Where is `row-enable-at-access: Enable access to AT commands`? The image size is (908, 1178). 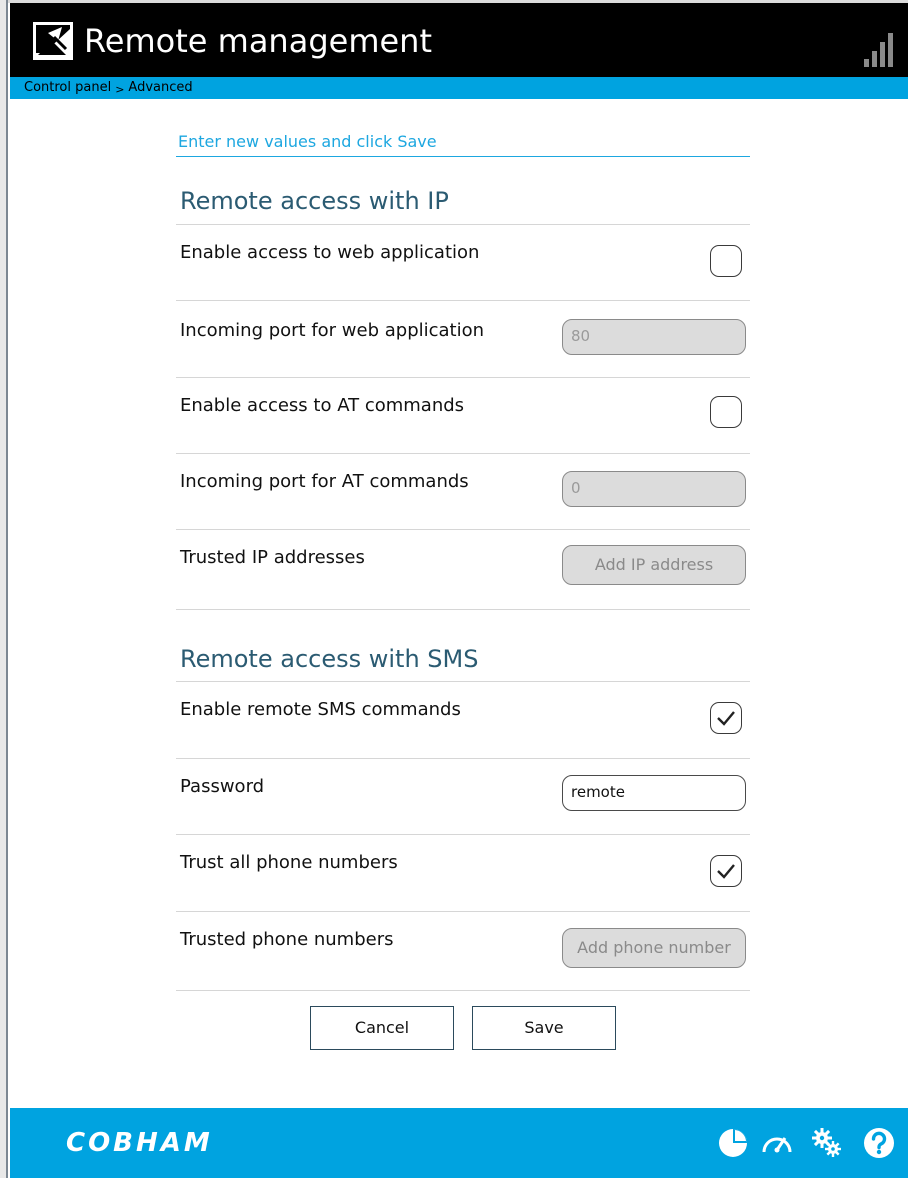
row-enable-at-access: Enable access to AT commands is located at coordinates (463, 415).